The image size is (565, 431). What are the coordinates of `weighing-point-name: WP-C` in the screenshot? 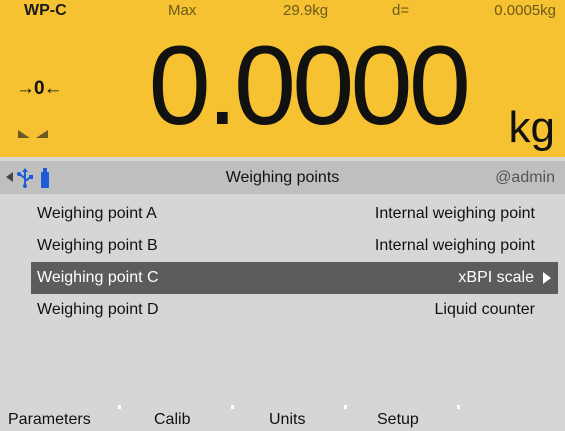 It's located at (45, 10).